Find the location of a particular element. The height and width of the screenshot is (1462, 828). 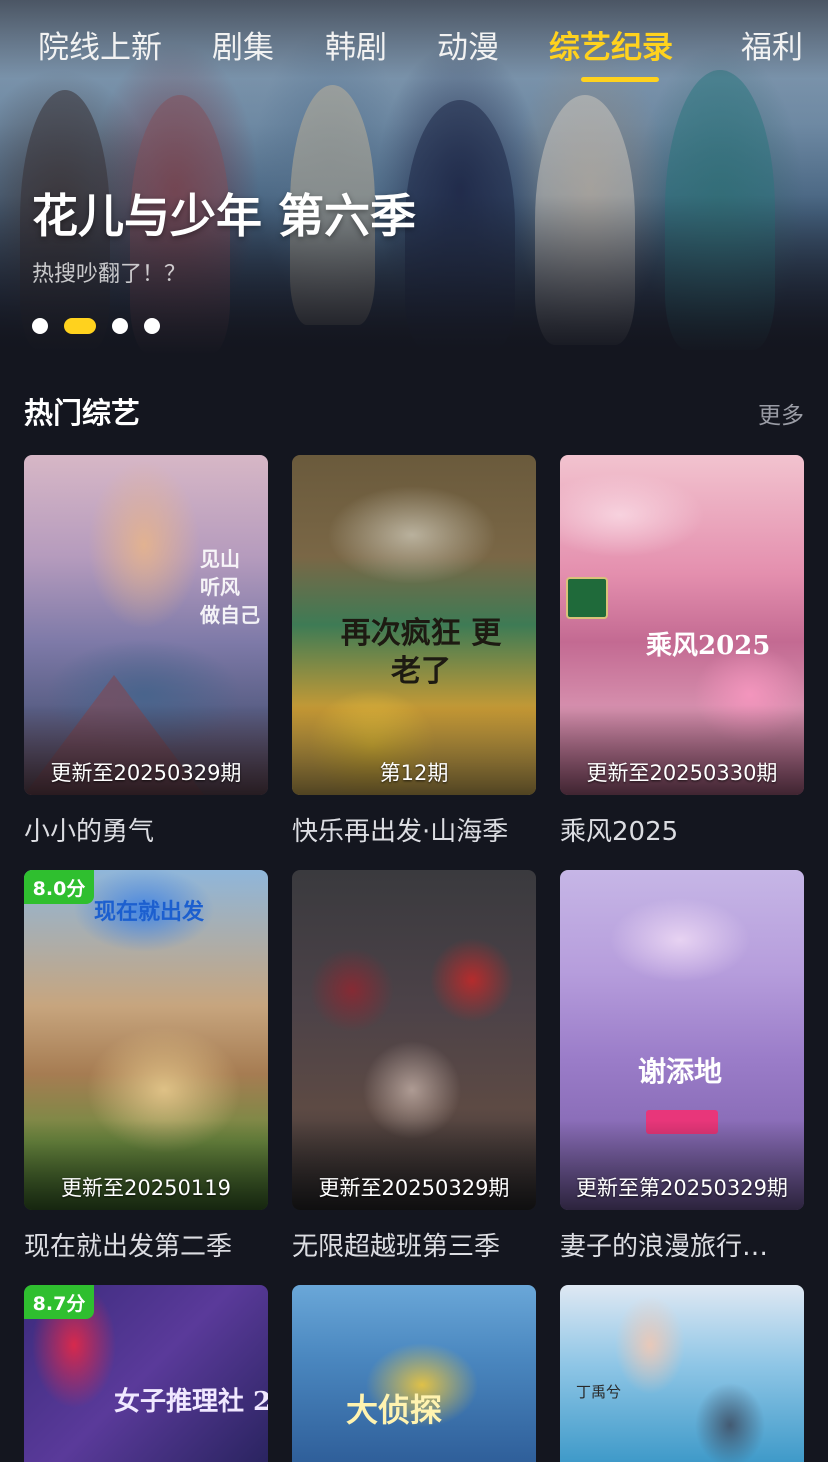

card-title: 无限超越班第三季 is located at coordinates (396, 1247).